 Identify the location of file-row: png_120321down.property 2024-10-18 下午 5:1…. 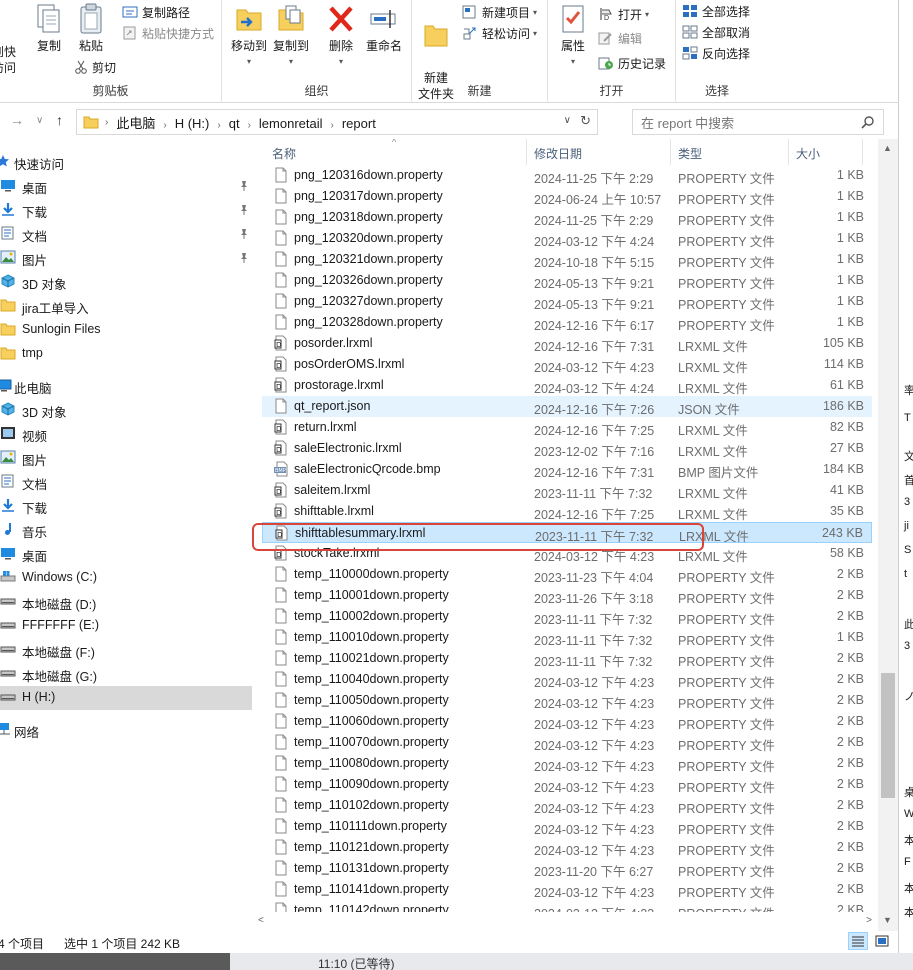
(567, 259).